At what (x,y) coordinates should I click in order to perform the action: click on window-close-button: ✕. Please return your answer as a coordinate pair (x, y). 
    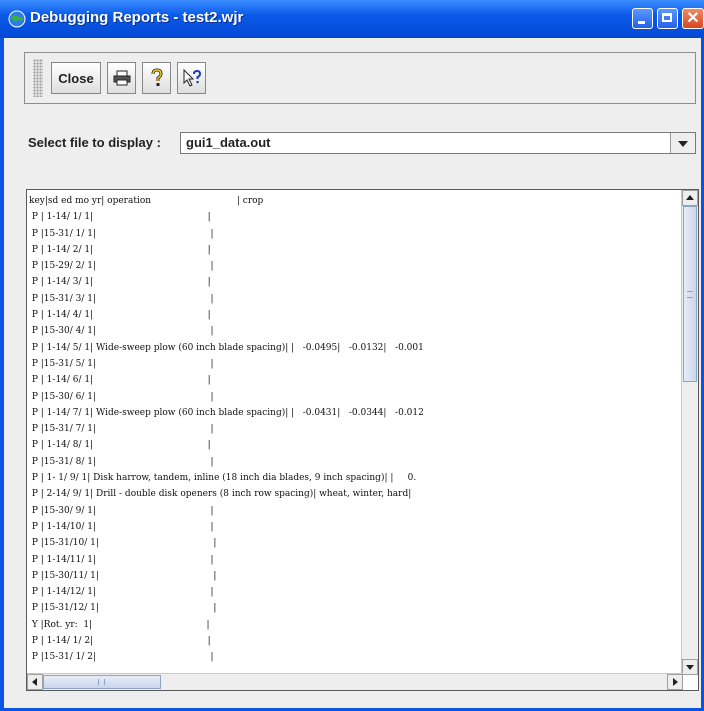
    Looking at the image, I should click on (693, 18).